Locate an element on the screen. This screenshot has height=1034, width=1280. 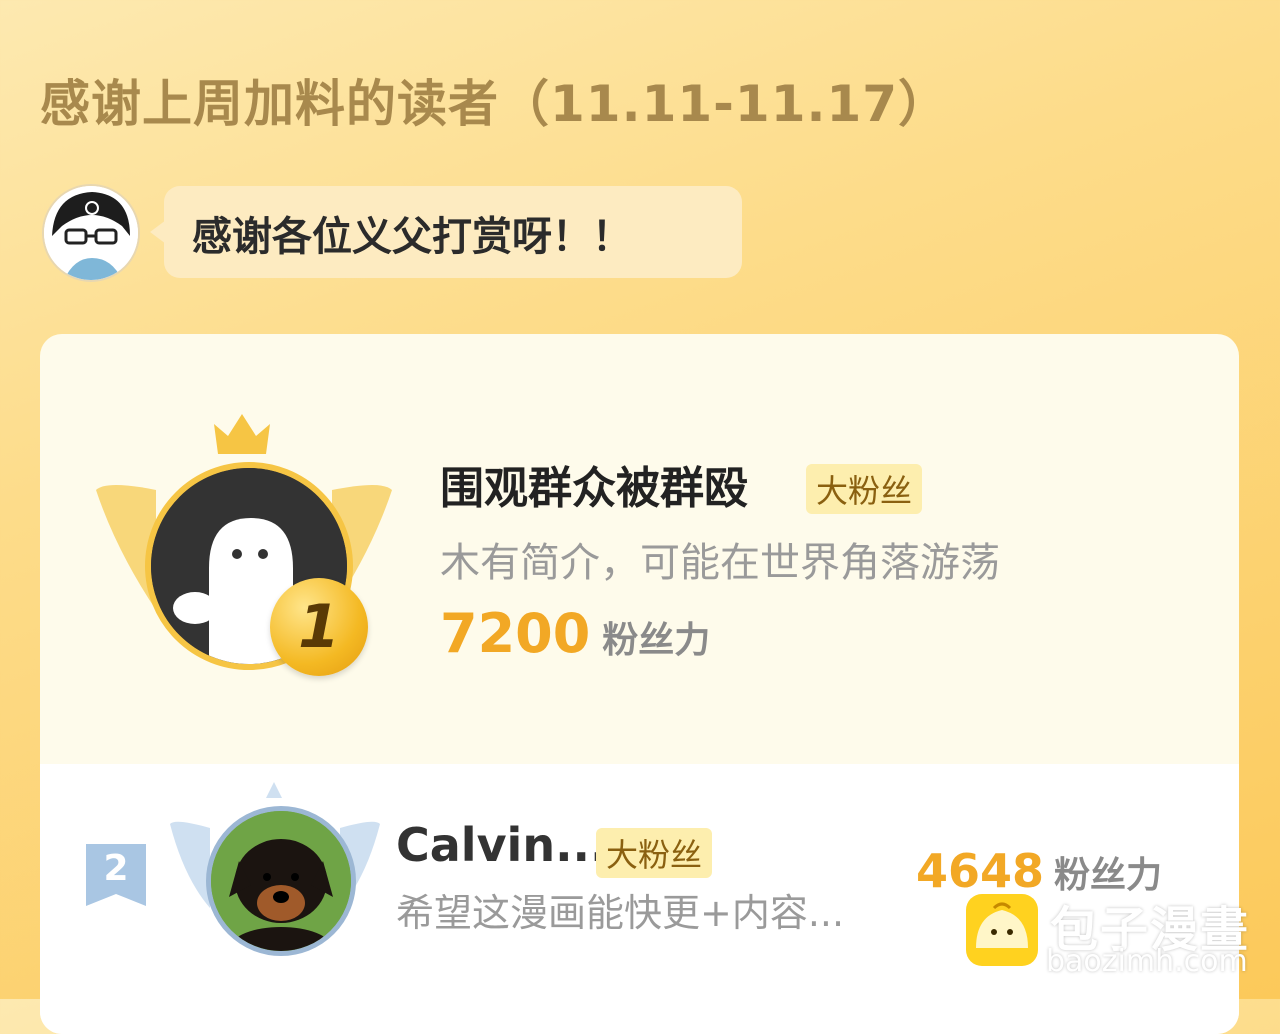
rank-2-avatar is located at coordinates (281, 881).